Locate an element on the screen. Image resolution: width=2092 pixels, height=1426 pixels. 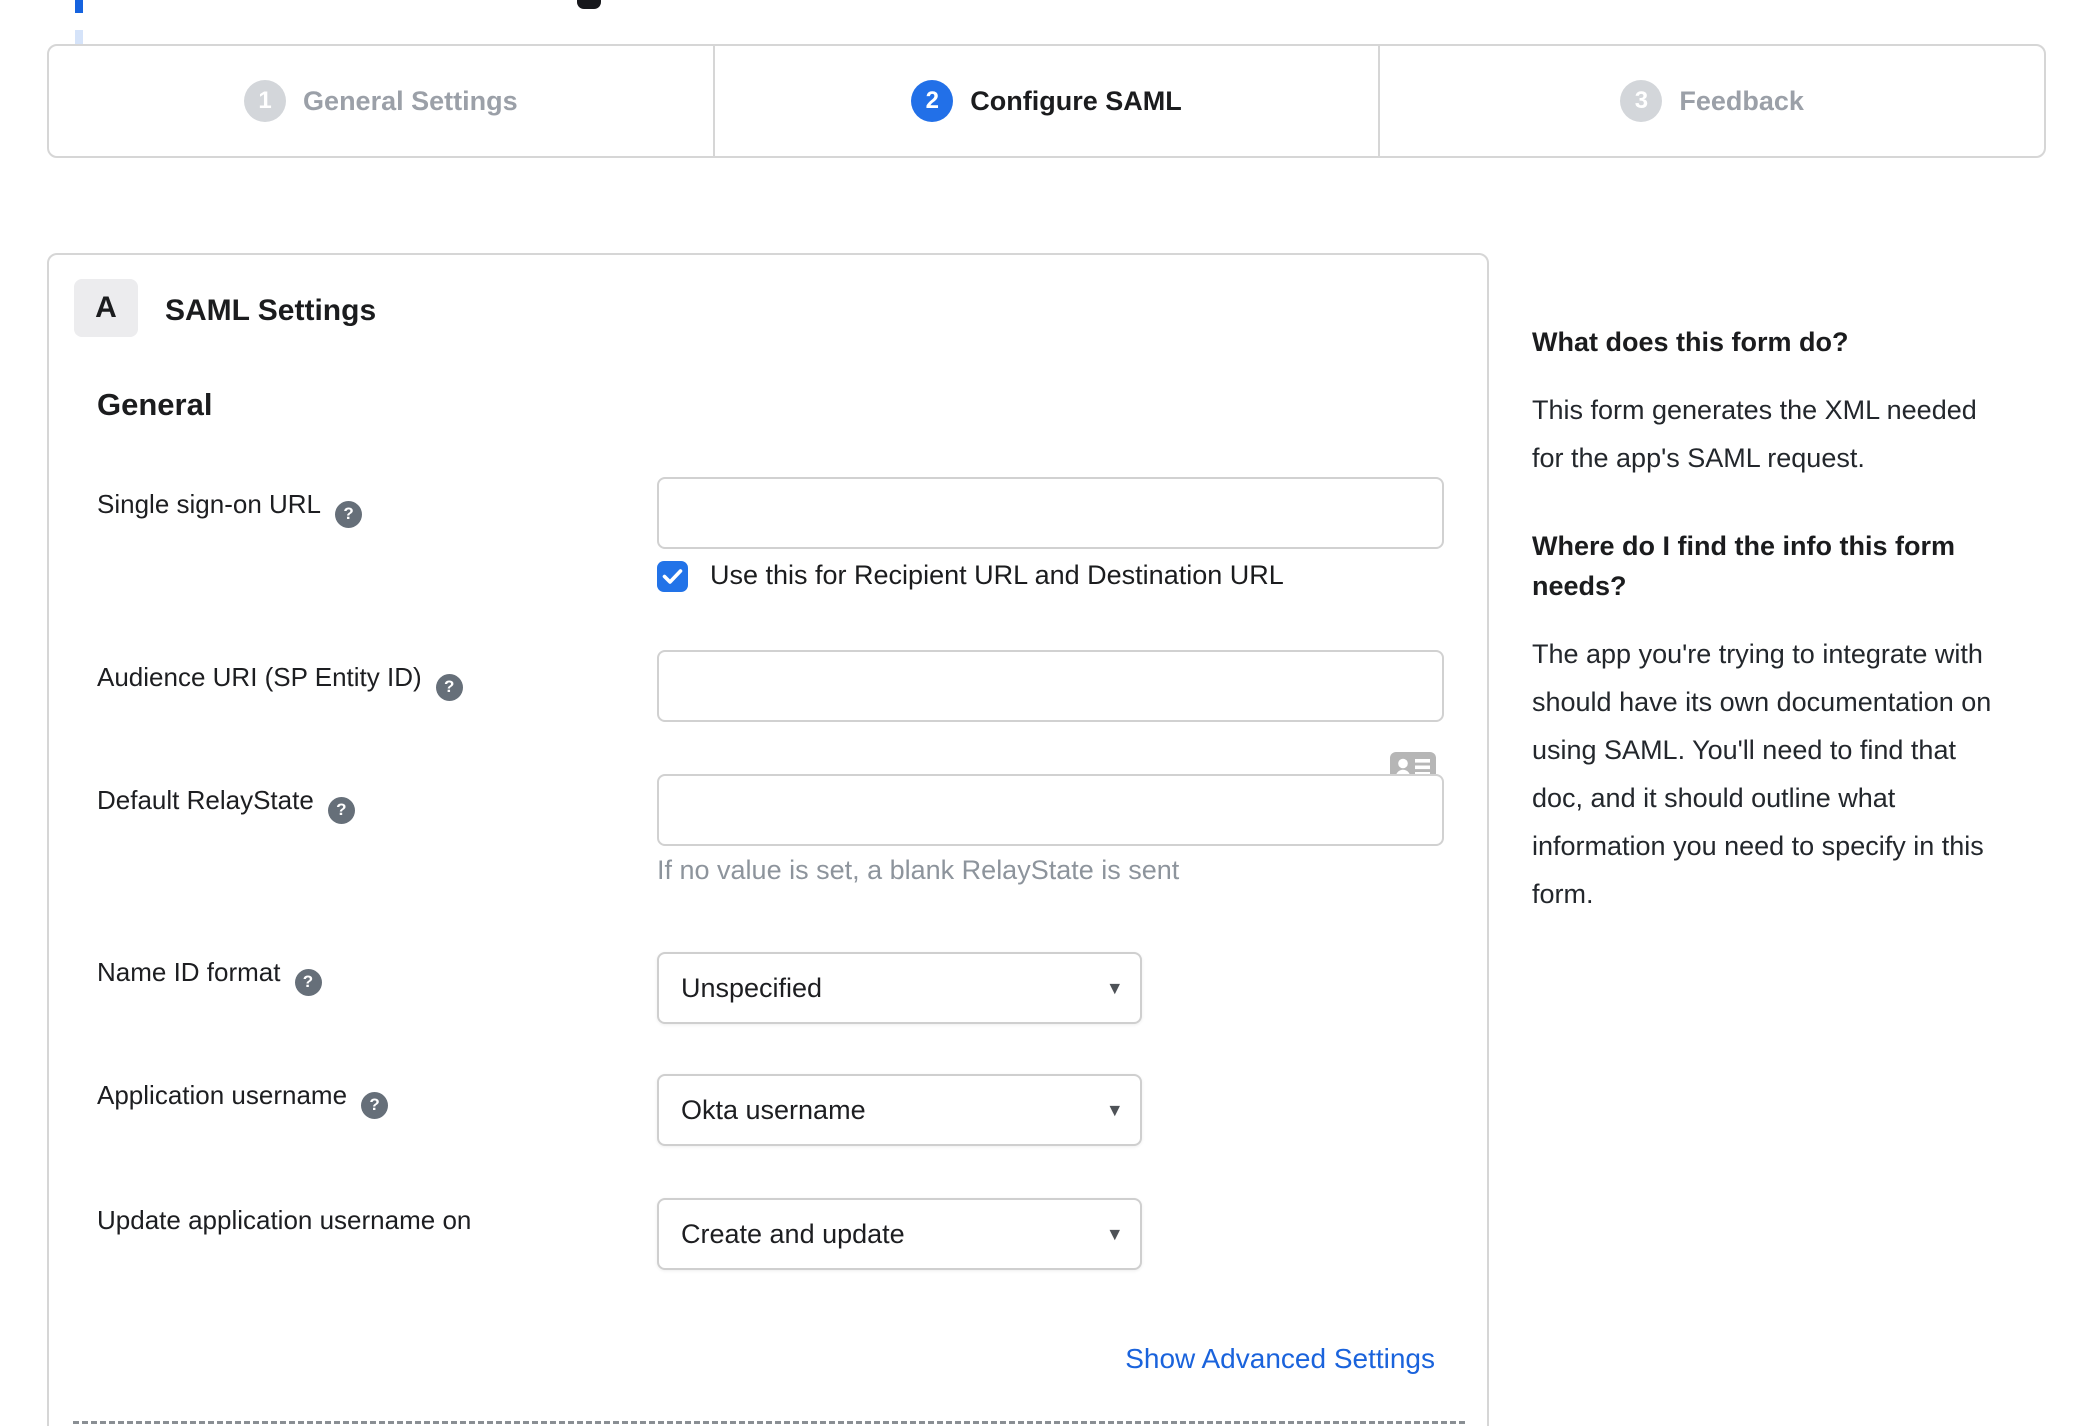
step-2-label: Configure SAML is located at coordinates (1076, 100).